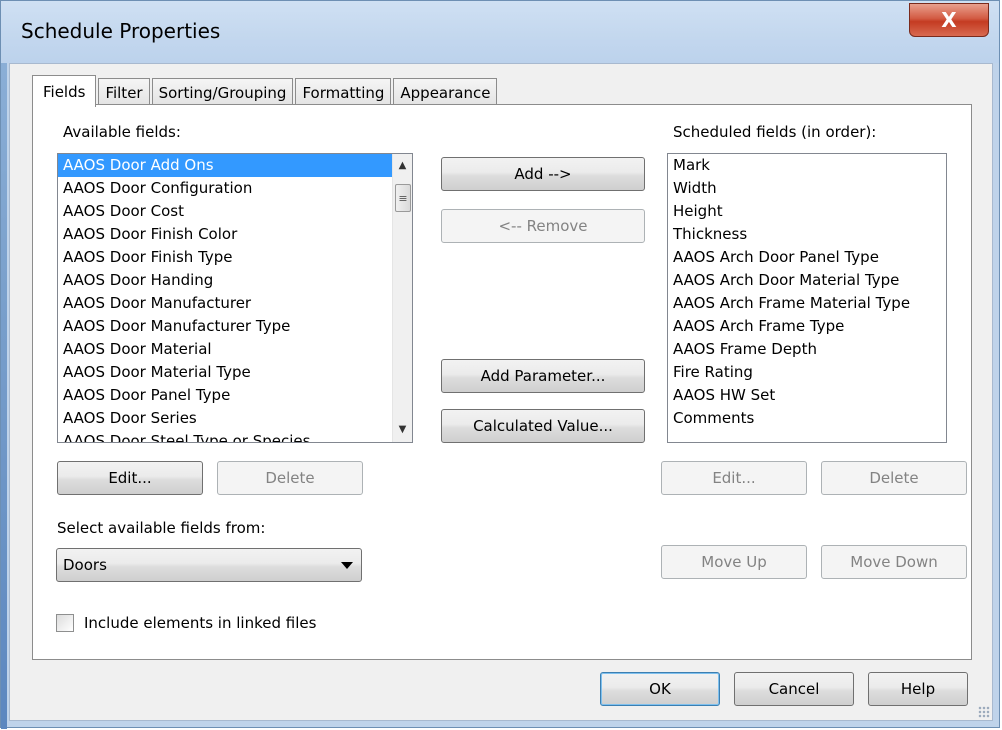 The width and height of the screenshot is (1002, 730). I want to click on category-dropdown-value: Doors, so click(85, 565).